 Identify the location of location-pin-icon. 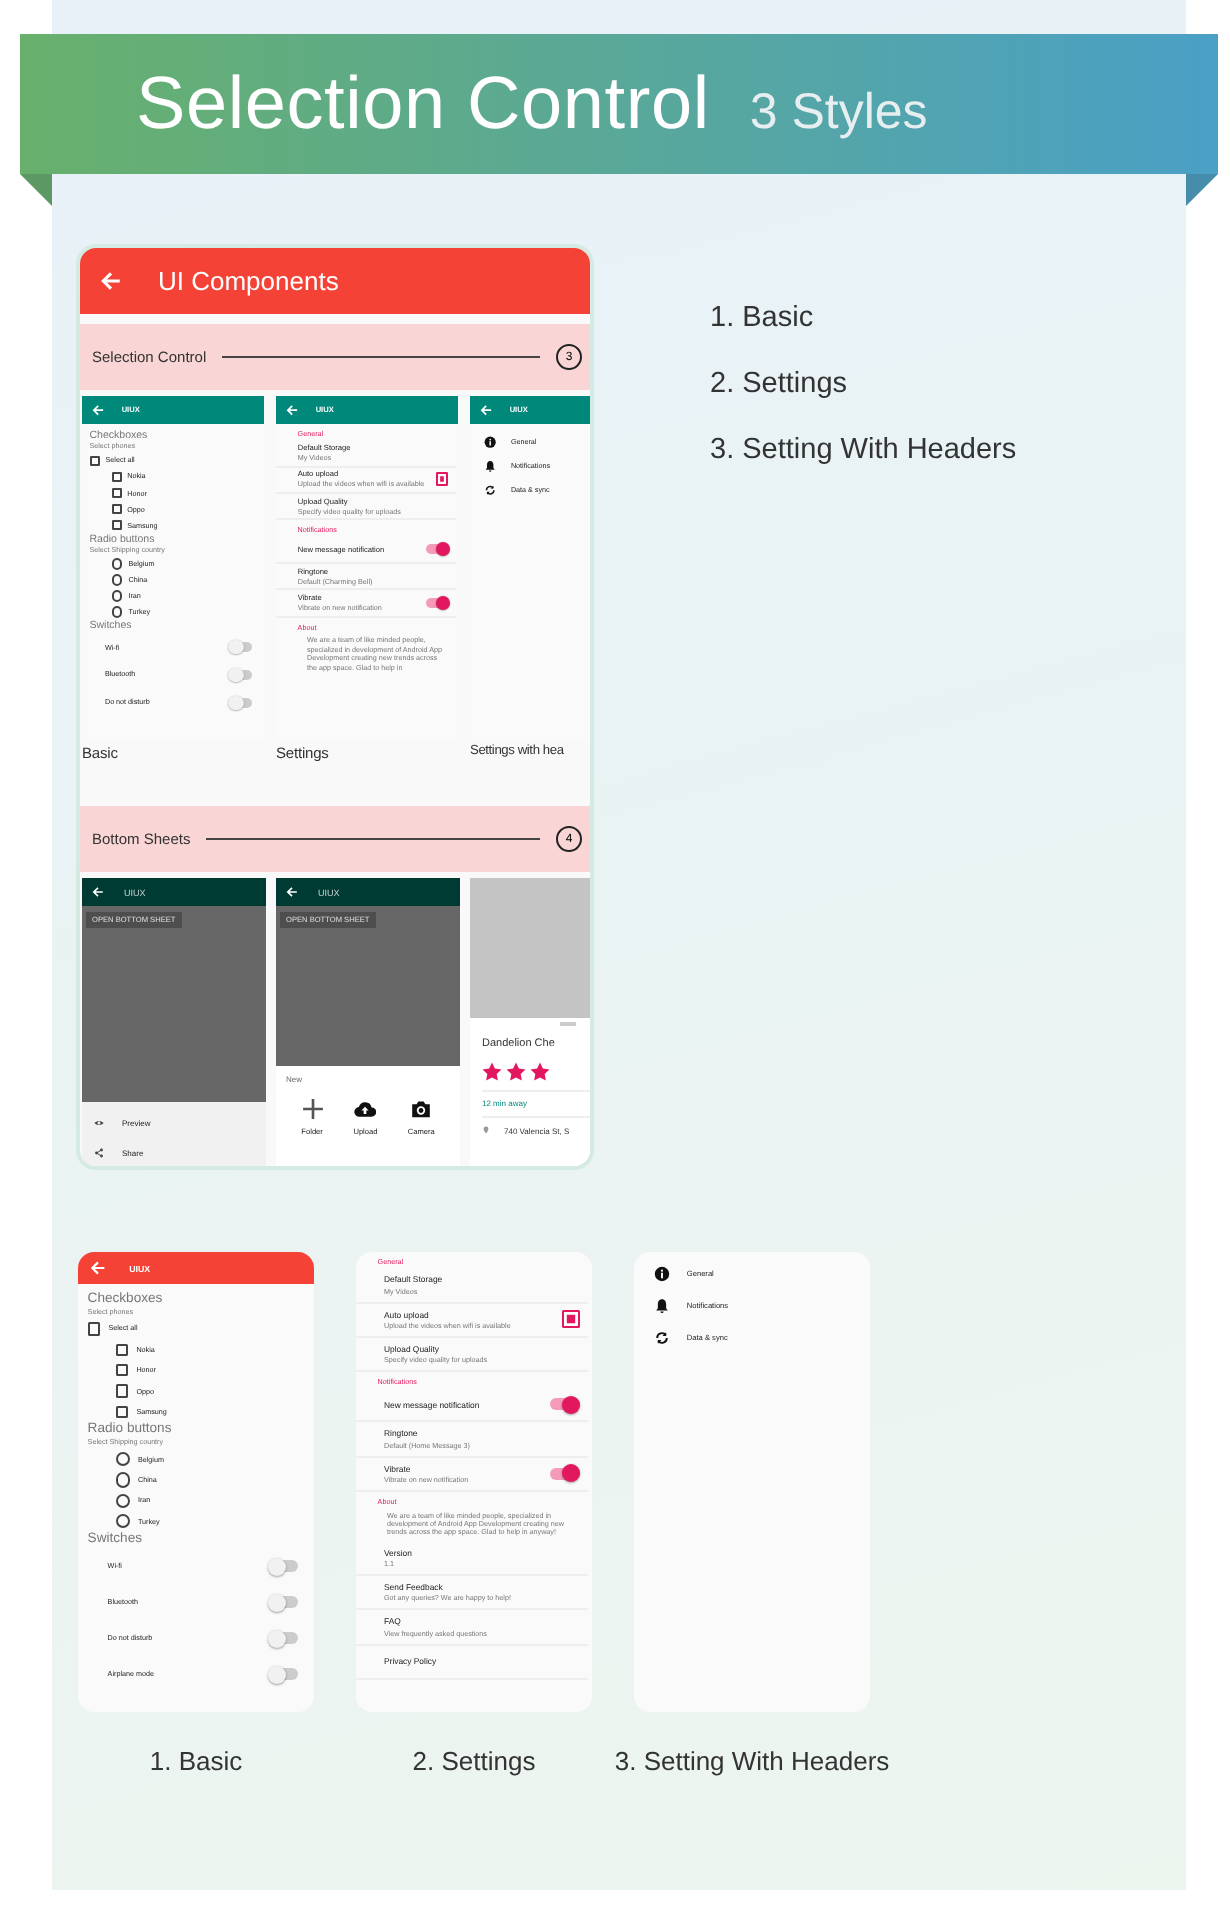
(486, 1130).